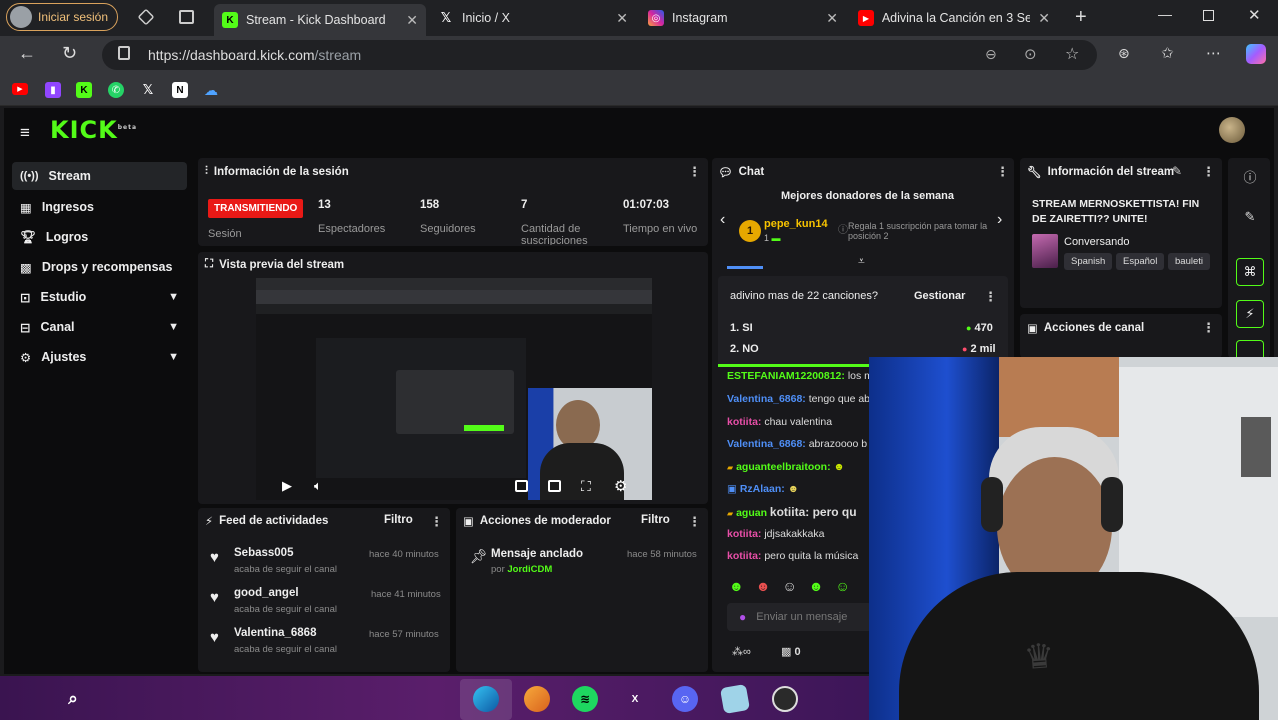 The height and width of the screenshot is (720, 1278). I want to click on tab-actions-icon, so click(186, 17).